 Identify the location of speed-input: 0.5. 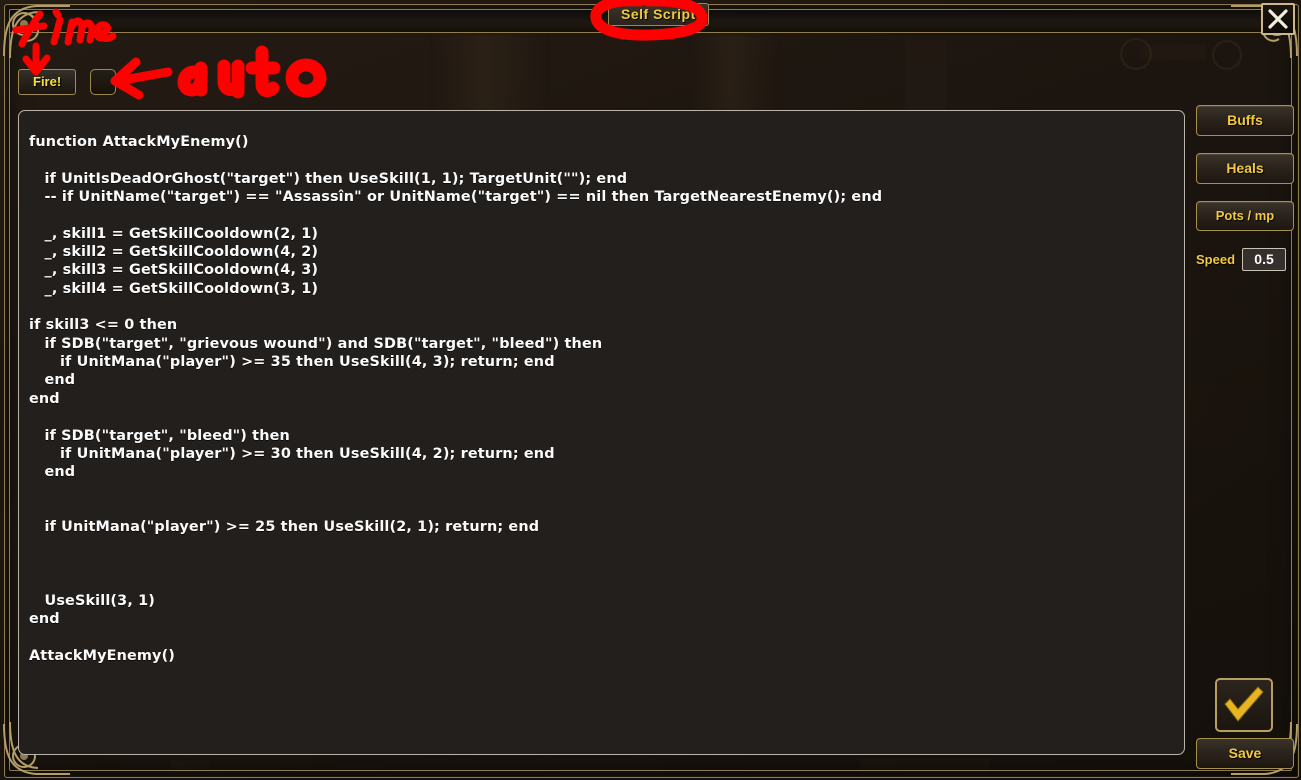
(1264, 259).